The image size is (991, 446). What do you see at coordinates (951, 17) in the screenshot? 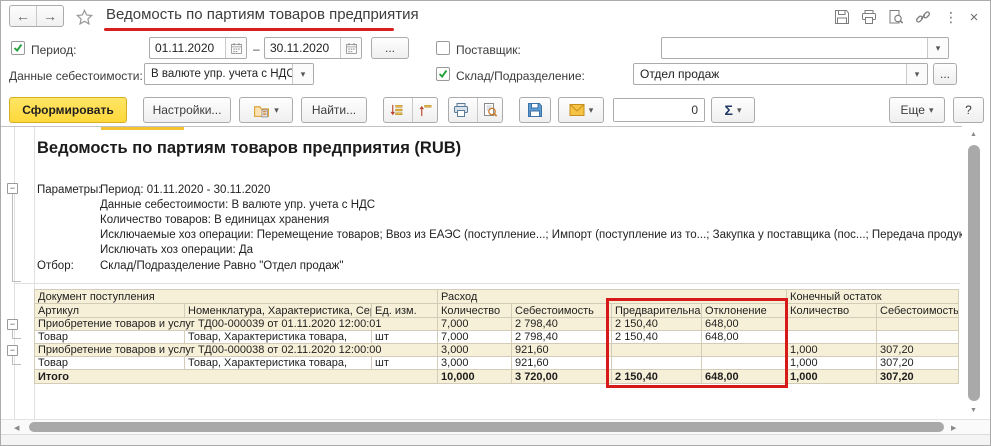
I see `window-menu-button: ⋮` at bounding box center [951, 17].